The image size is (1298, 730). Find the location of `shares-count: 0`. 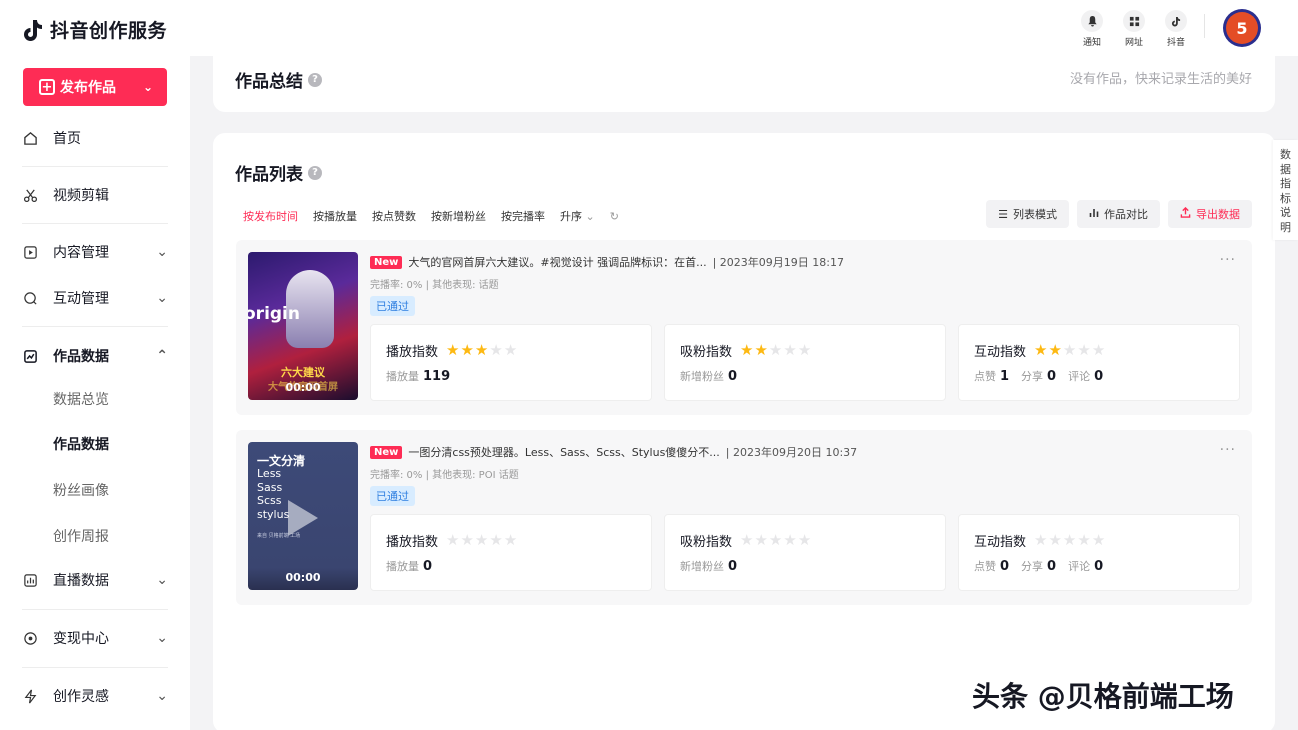

shares-count: 0 is located at coordinates (1052, 376).